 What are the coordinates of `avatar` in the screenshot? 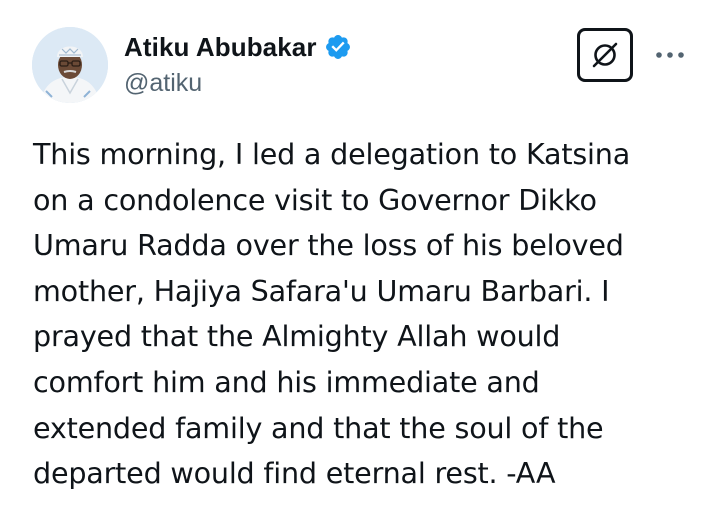 It's located at (70, 65).